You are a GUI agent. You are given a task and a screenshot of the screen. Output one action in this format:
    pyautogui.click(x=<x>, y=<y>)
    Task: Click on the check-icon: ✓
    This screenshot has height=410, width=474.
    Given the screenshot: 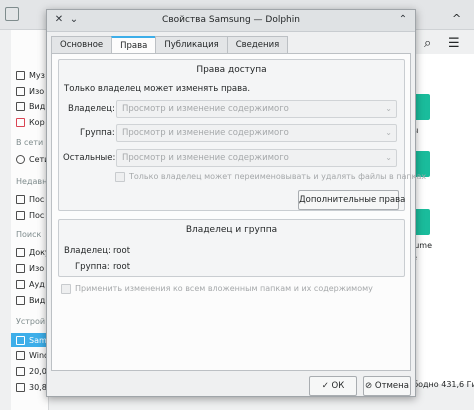 What is the action you would take?
    pyautogui.click(x=326, y=386)
    